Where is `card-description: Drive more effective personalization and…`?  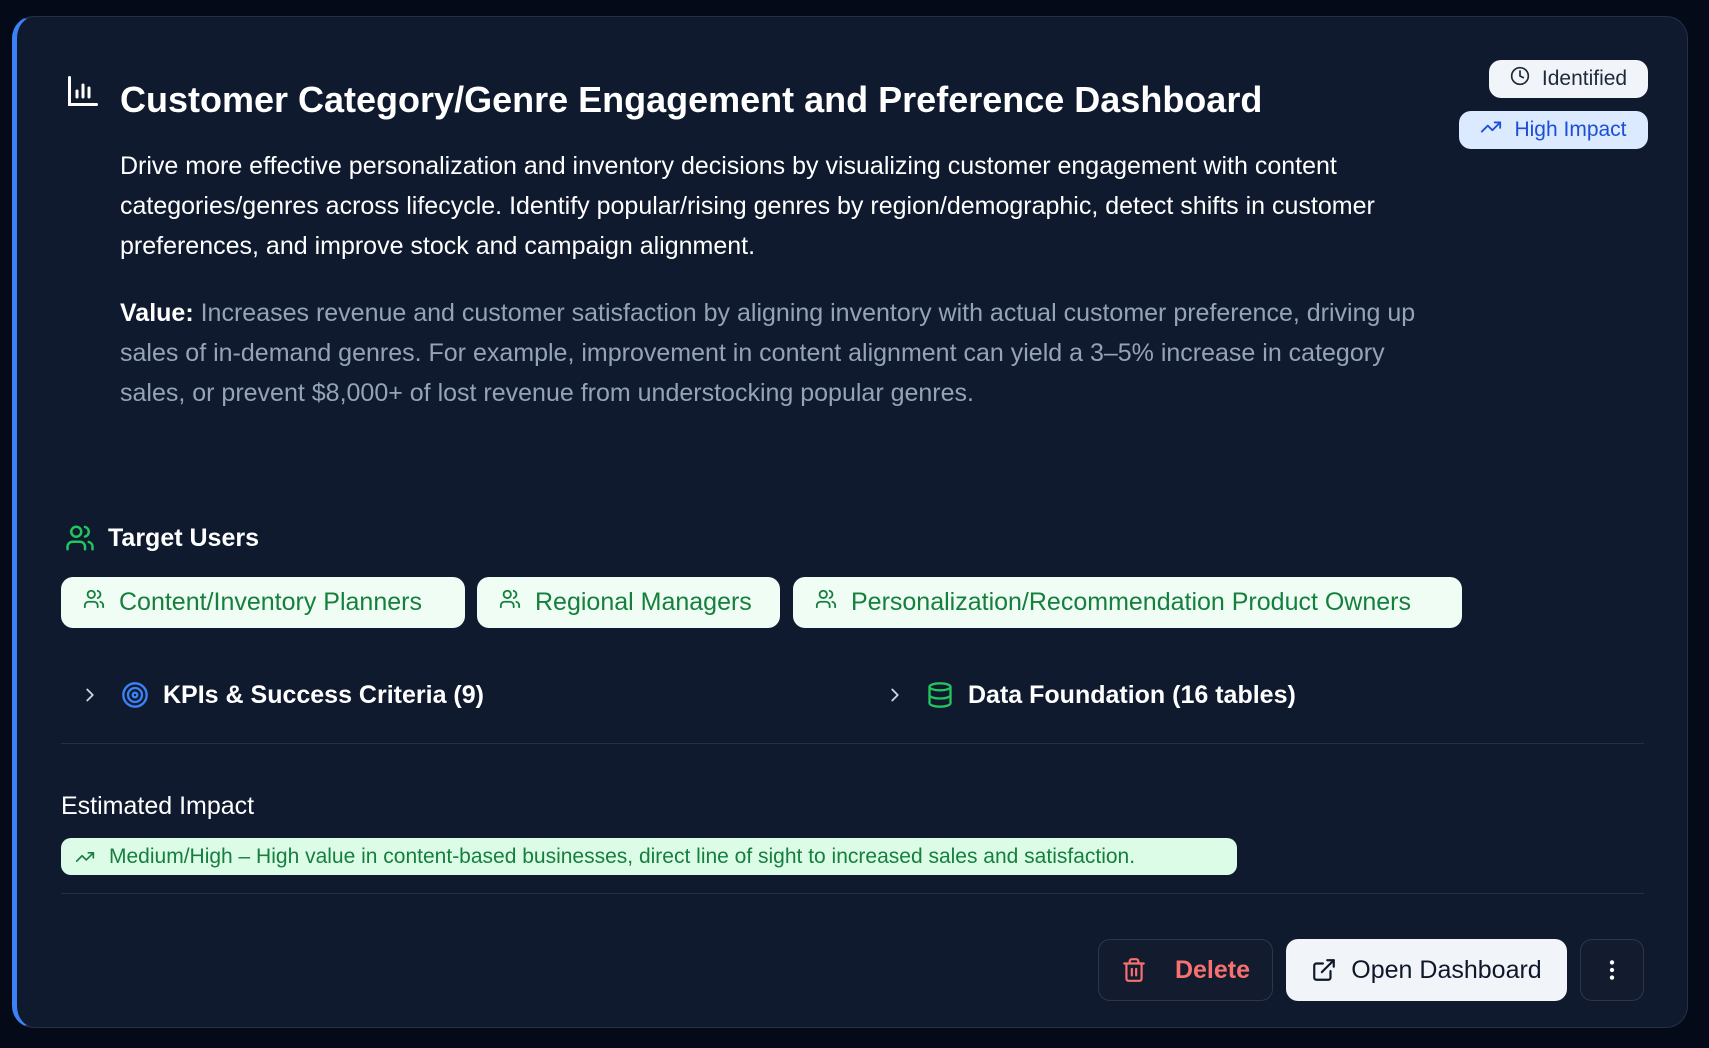 card-description: Drive more effective personalization and… is located at coordinates (747, 206).